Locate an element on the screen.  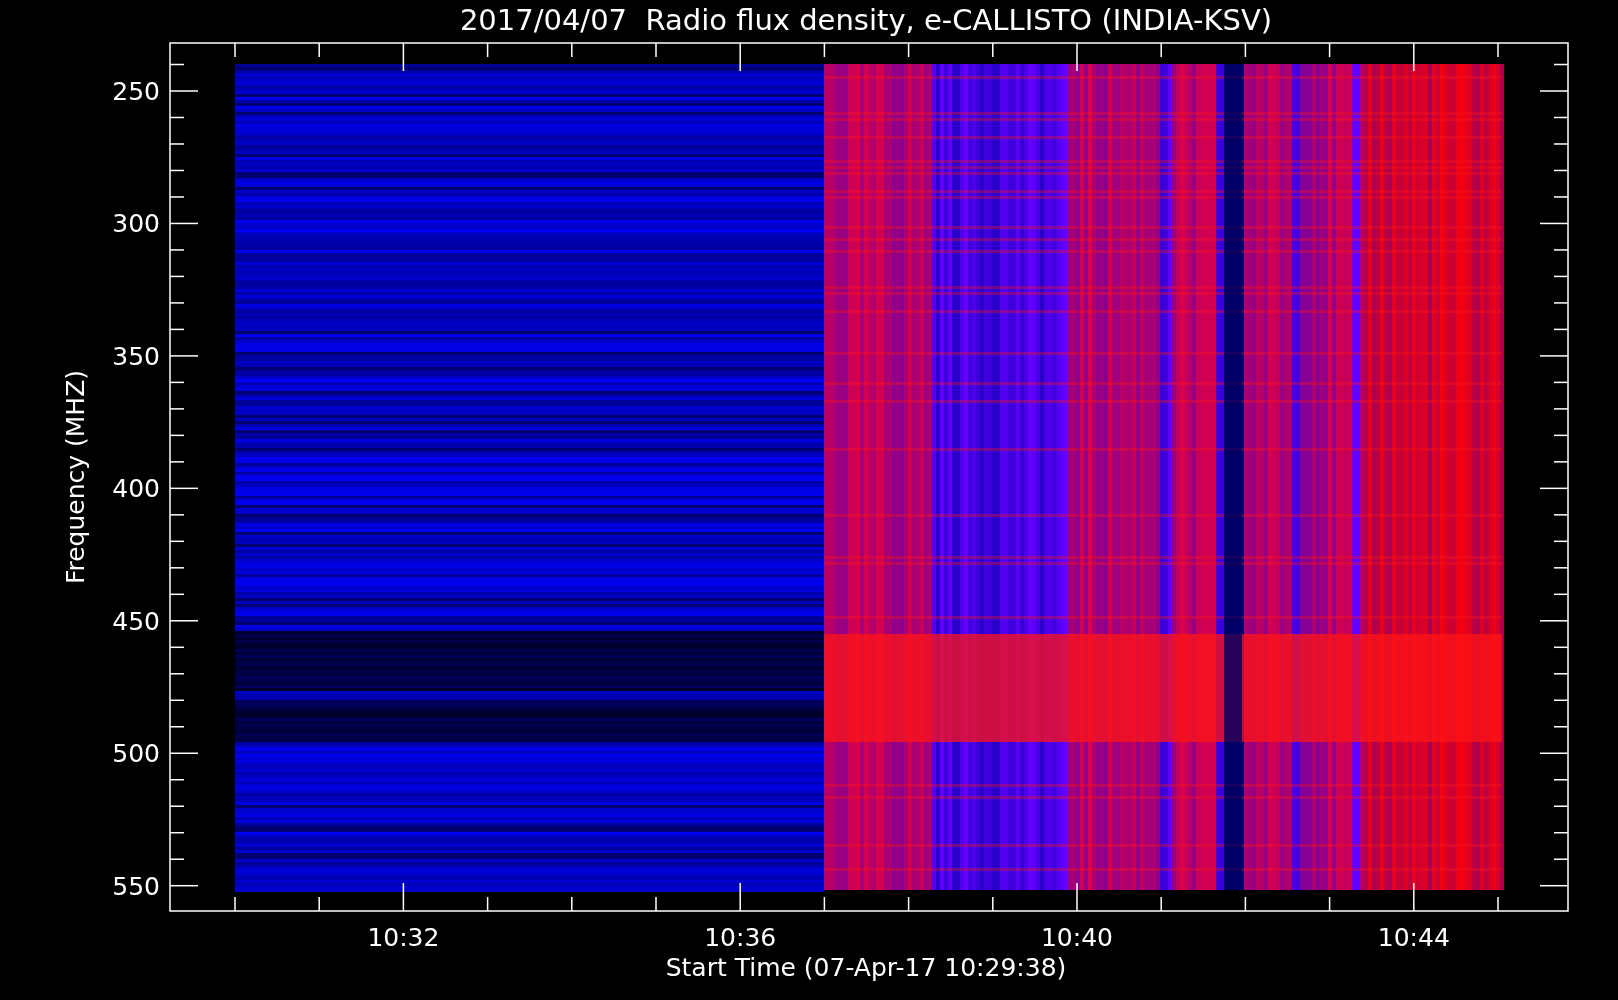
x-tick-label: 10:40 is located at coordinates (1077, 937).